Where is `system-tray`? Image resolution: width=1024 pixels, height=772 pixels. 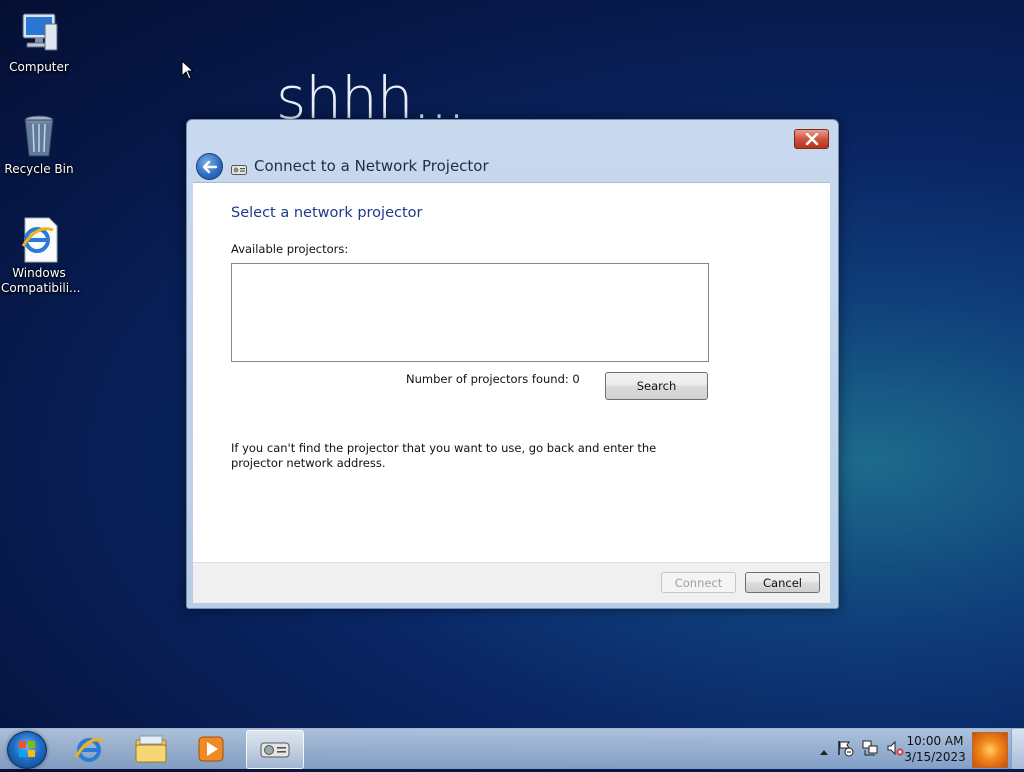
system-tray is located at coordinates (861, 750).